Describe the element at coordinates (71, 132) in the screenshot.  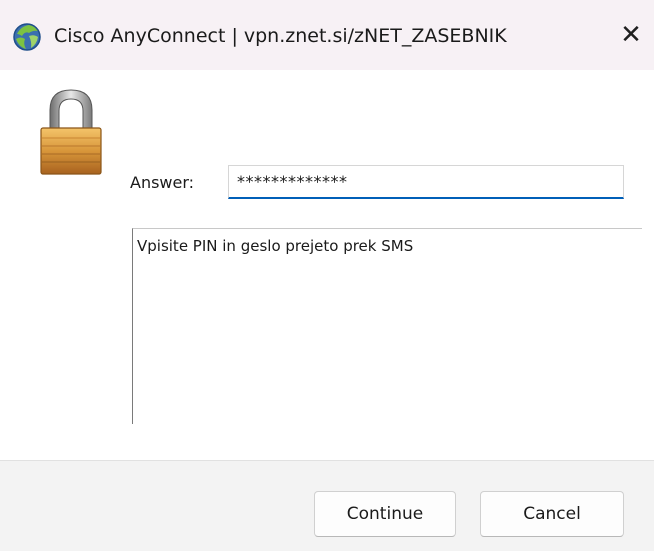
I see `padlock-icon` at that location.